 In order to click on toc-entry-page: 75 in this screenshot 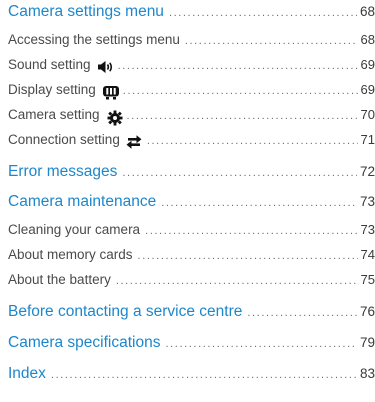, I will do `click(367, 279)`.